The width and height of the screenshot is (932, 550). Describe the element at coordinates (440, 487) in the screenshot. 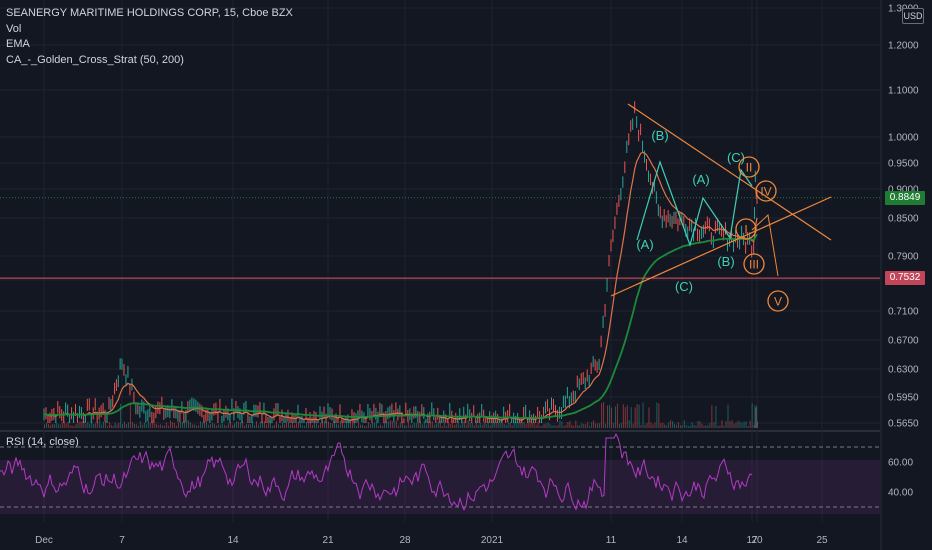

I see `rsi-band` at that location.